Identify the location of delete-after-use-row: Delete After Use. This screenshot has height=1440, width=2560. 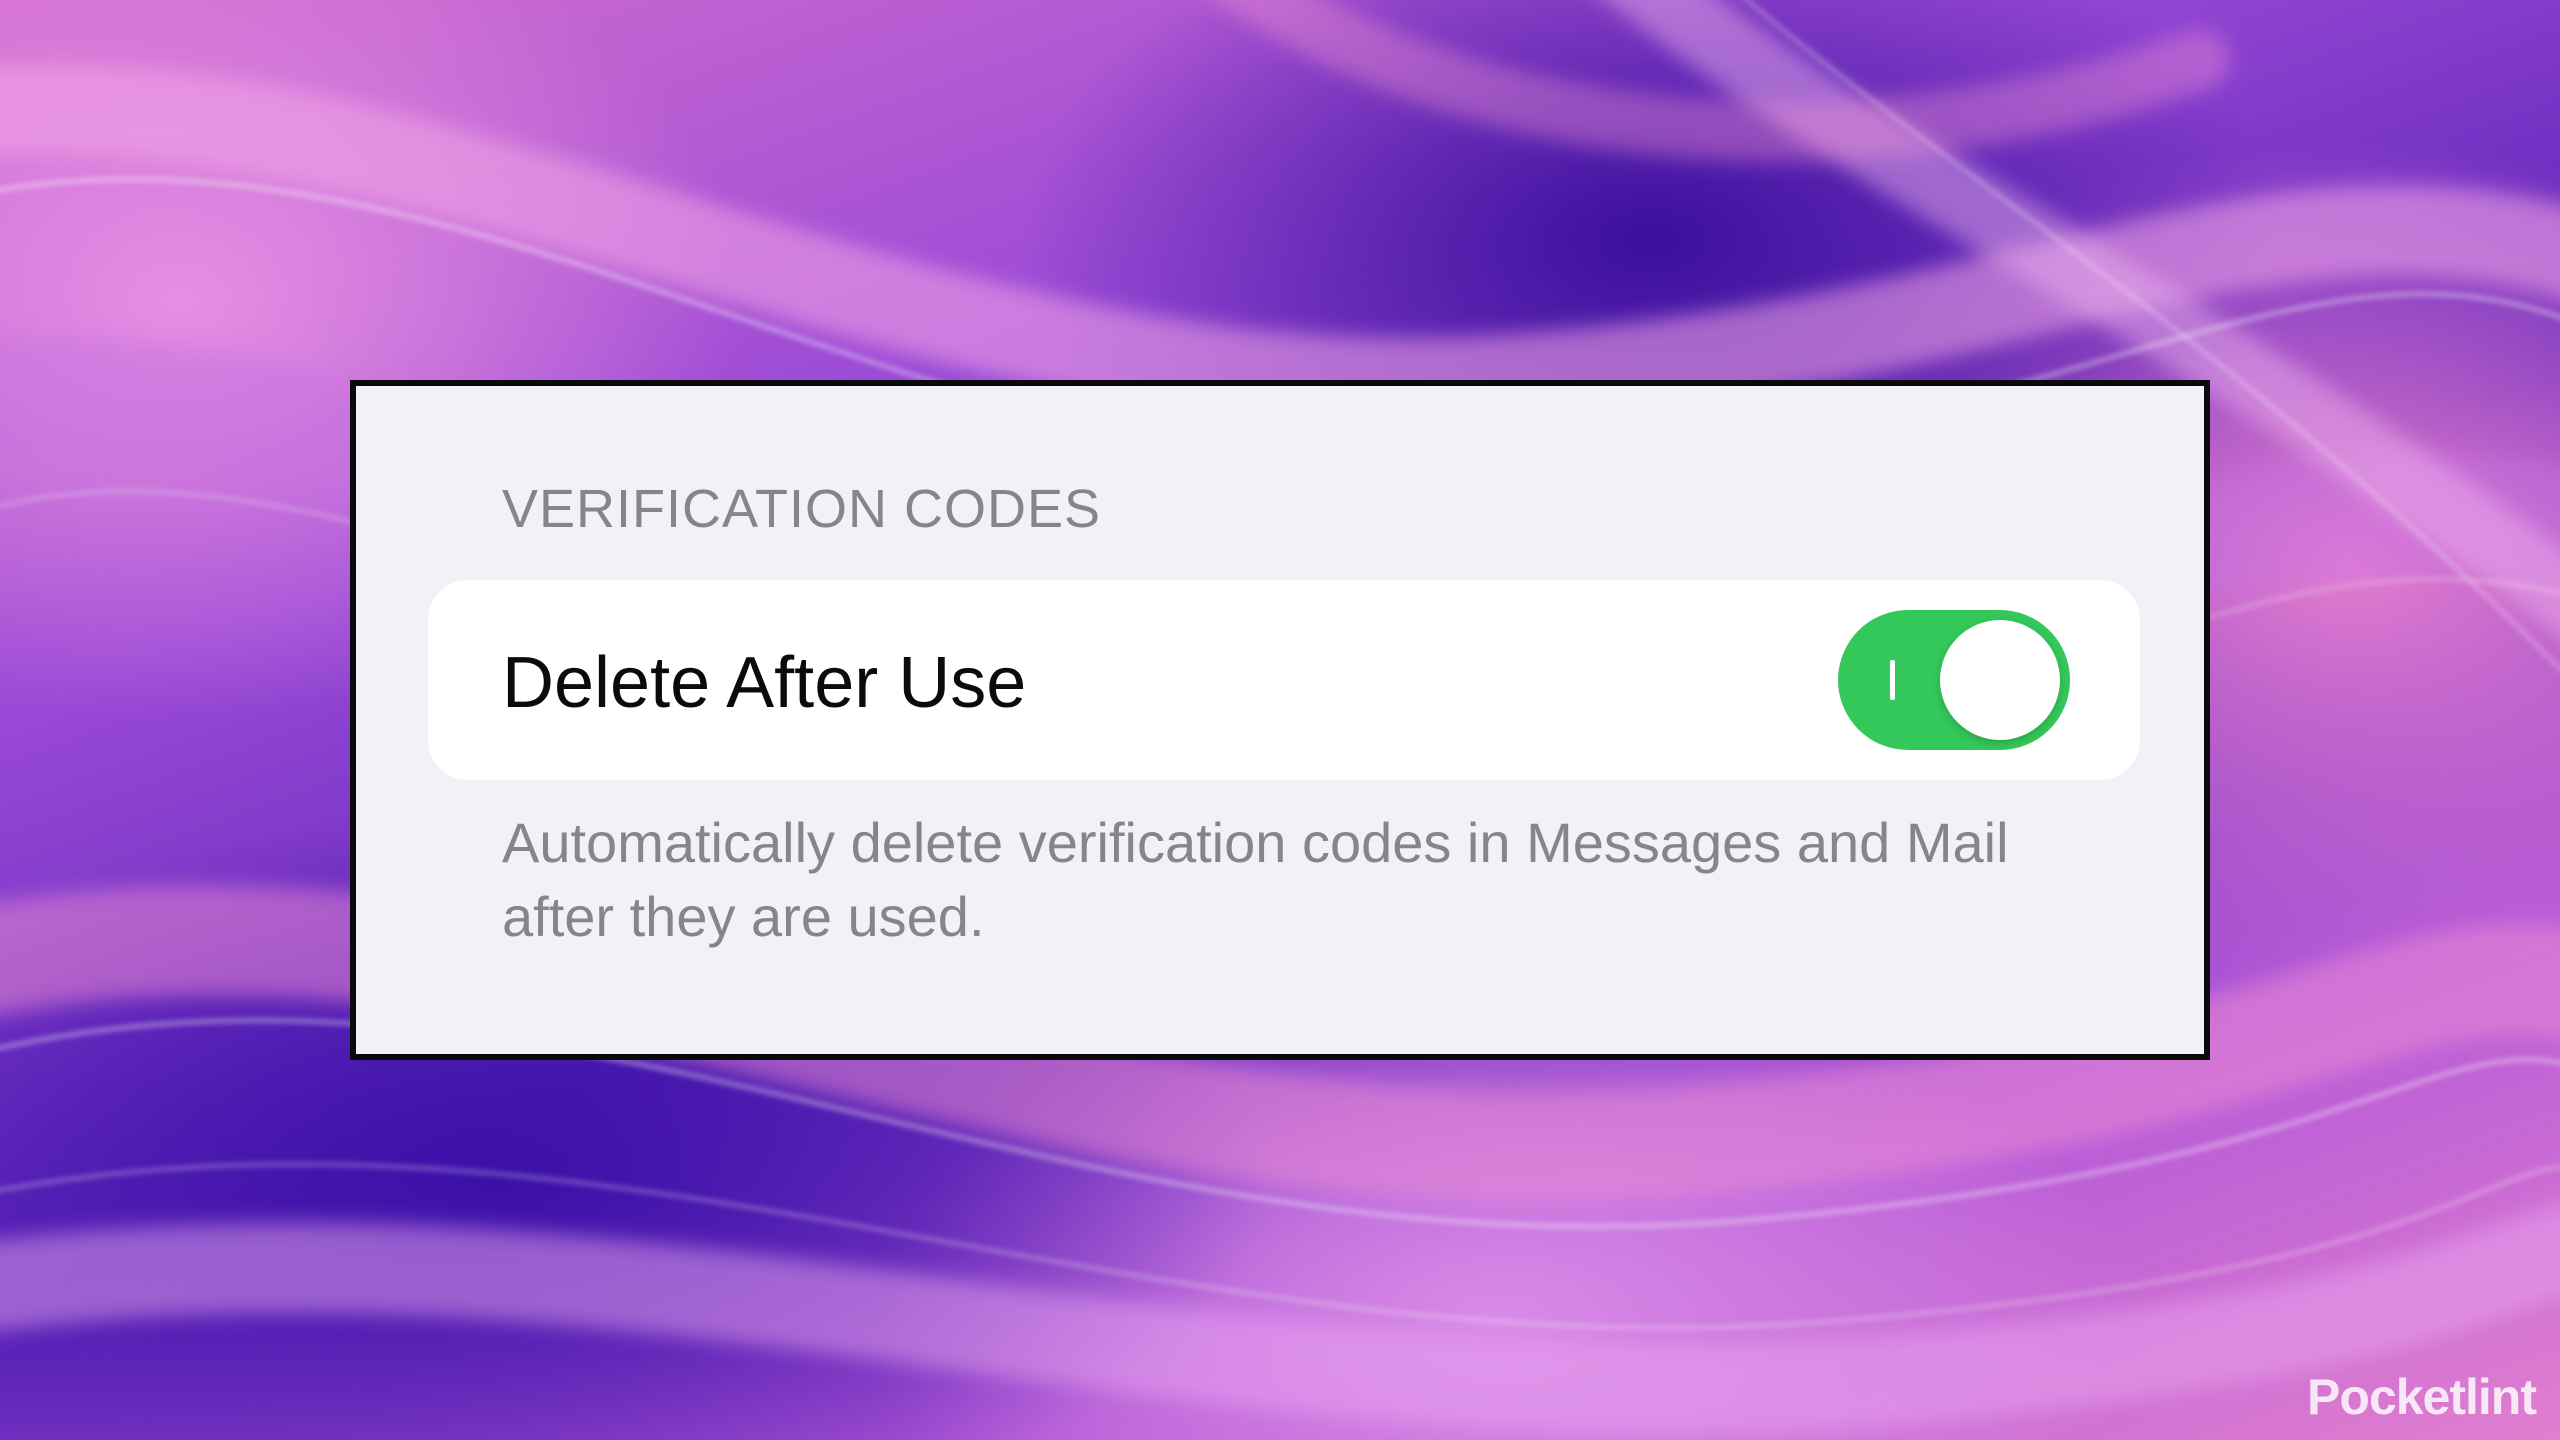
(1284, 680).